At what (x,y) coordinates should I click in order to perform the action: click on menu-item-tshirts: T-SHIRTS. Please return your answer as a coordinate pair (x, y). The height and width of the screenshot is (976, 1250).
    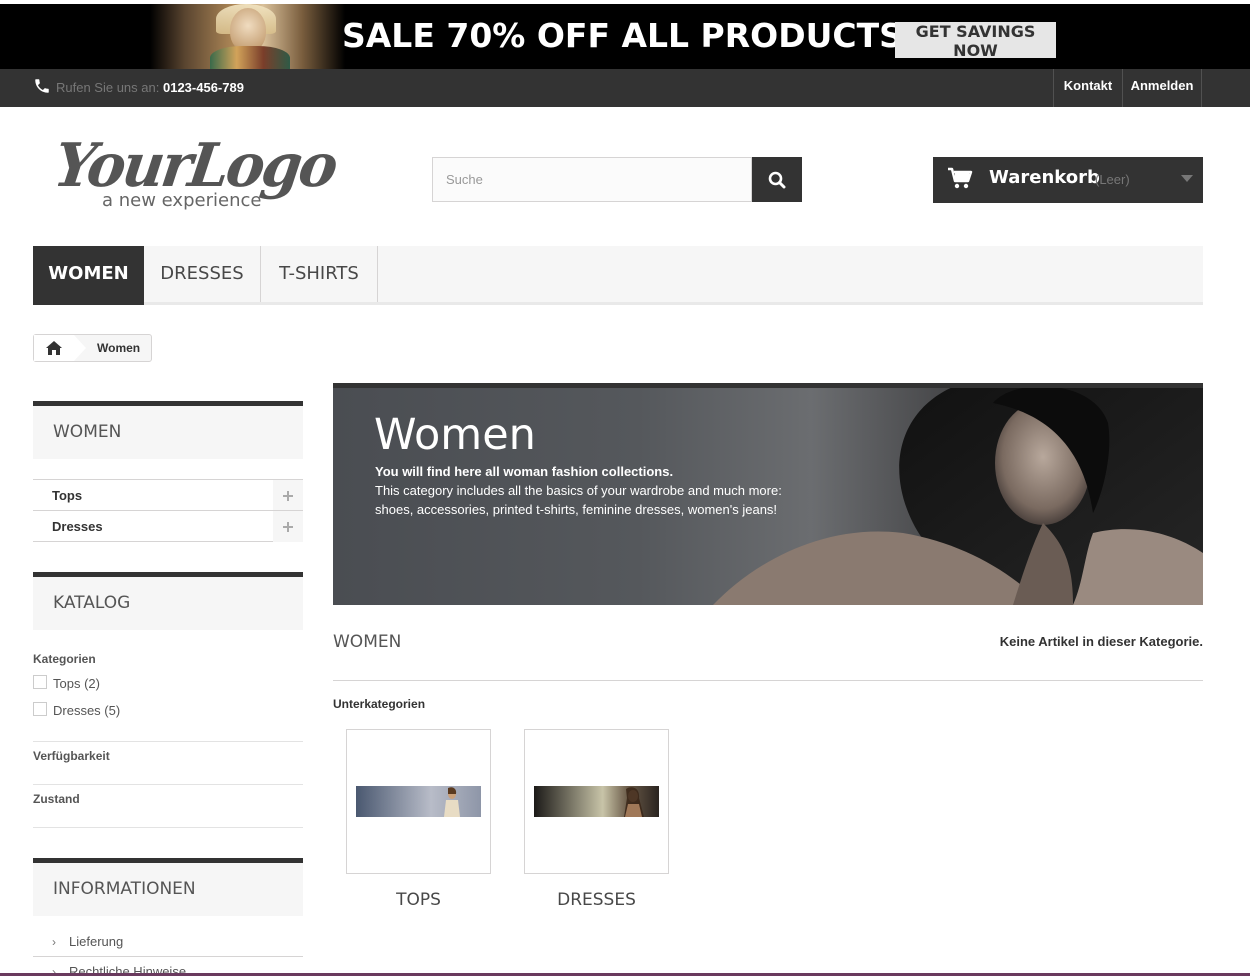
    Looking at the image, I should click on (319, 274).